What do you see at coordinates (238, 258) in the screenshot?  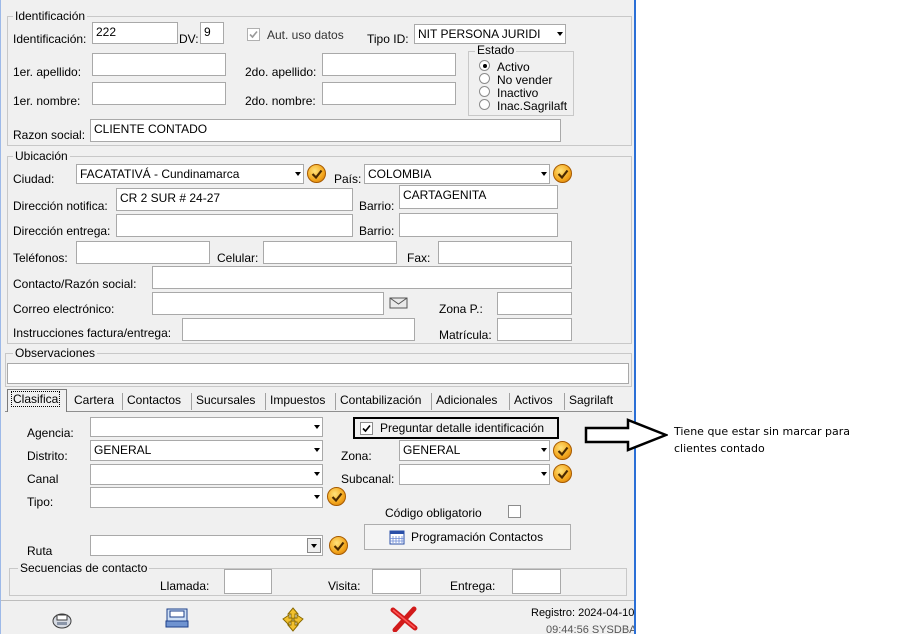 I see `celular-label: Celular:` at bounding box center [238, 258].